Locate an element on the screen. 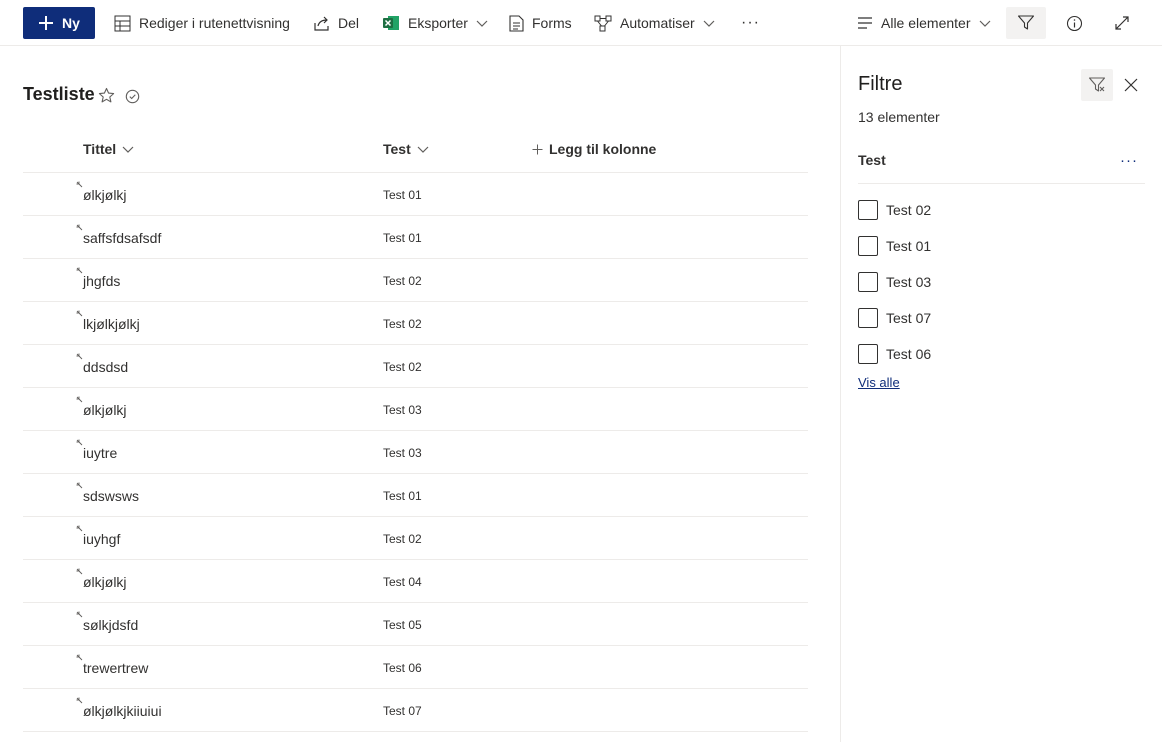 The height and width of the screenshot is (742, 1162). table-row: jhgfds Test 02 is located at coordinates (415, 280).